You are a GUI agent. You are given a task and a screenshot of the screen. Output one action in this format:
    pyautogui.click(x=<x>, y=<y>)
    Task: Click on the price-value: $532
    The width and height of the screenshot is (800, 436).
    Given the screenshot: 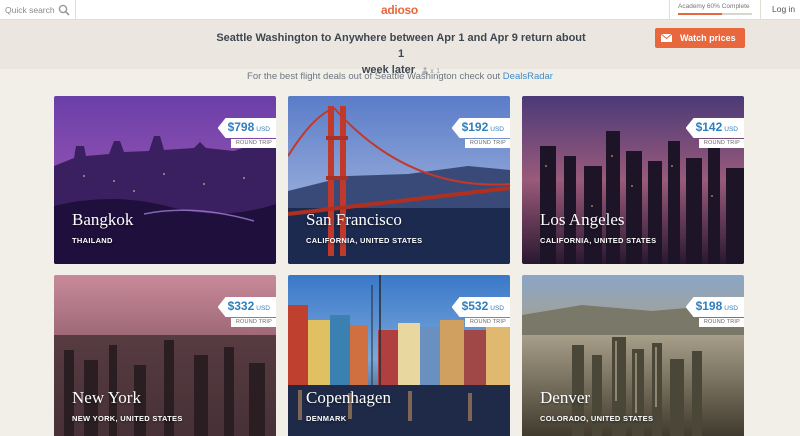 What is the action you would take?
    pyautogui.click(x=475, y=306)
    